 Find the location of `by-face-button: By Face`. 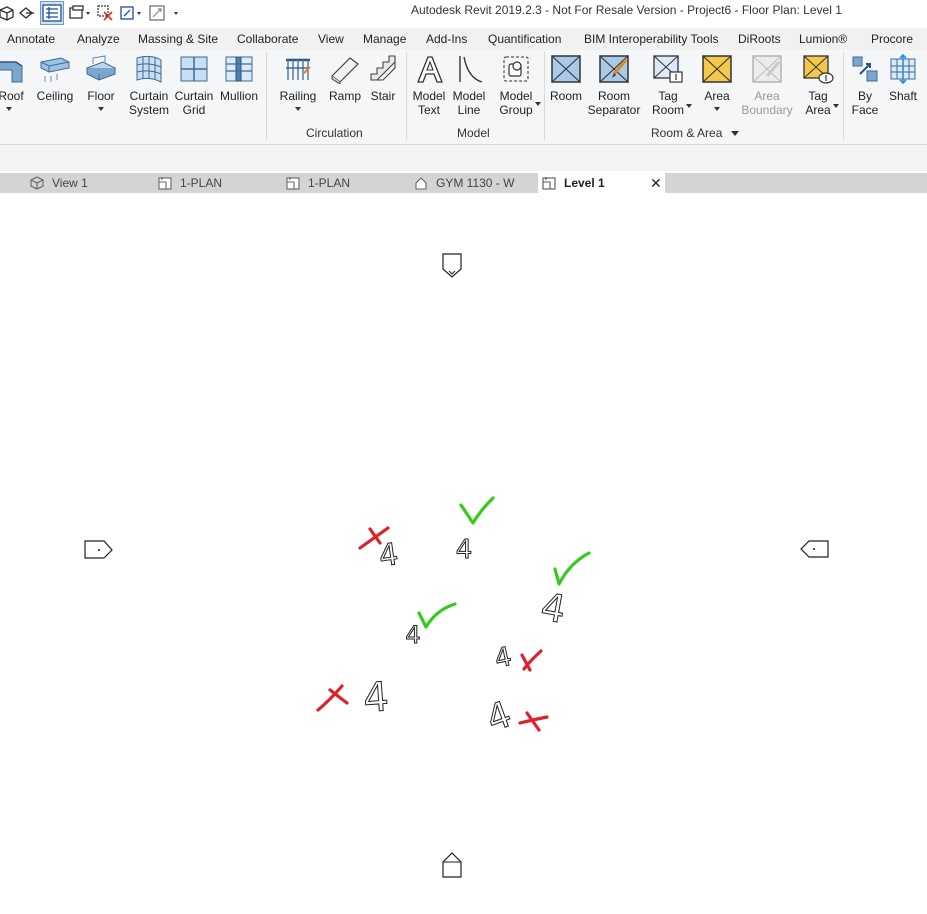

by-face-button: By Face is located at coordinates (865, 85).